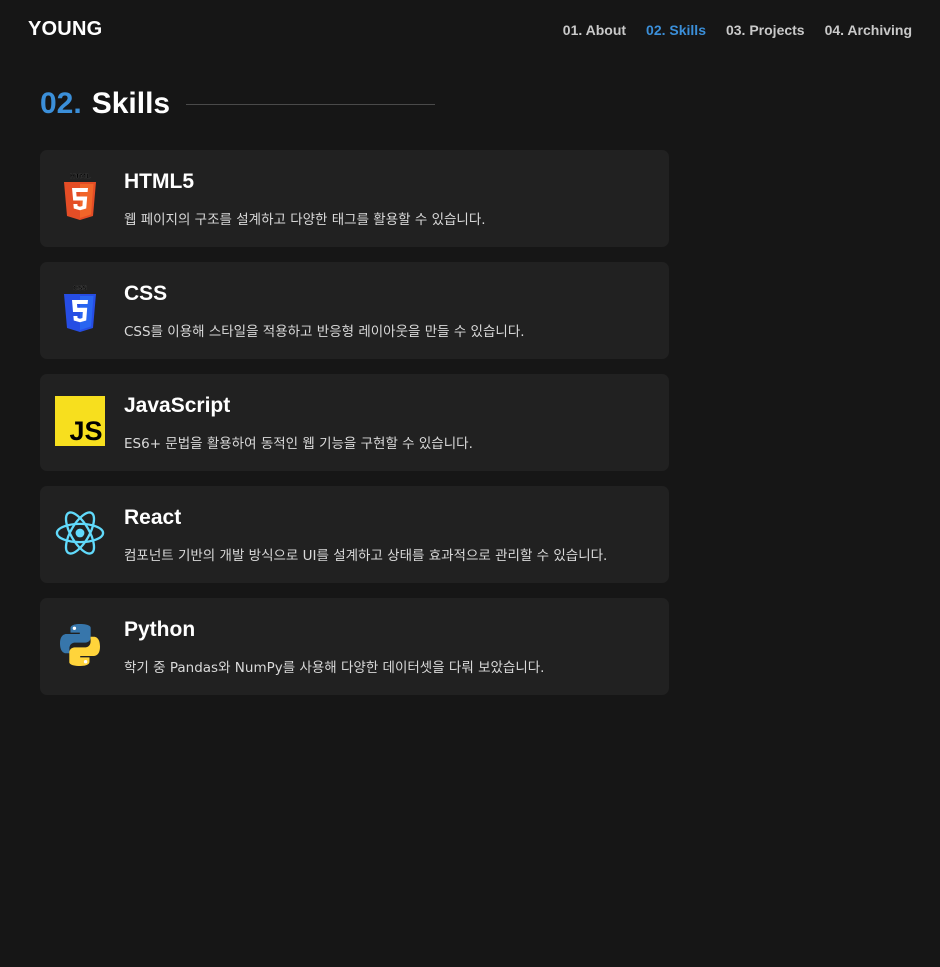 This screenshot has width=940, height=967. Describe the element at coordinates (676, 30) in the screenshot. I see `nav-link-skills: 02. Skills` at that location.